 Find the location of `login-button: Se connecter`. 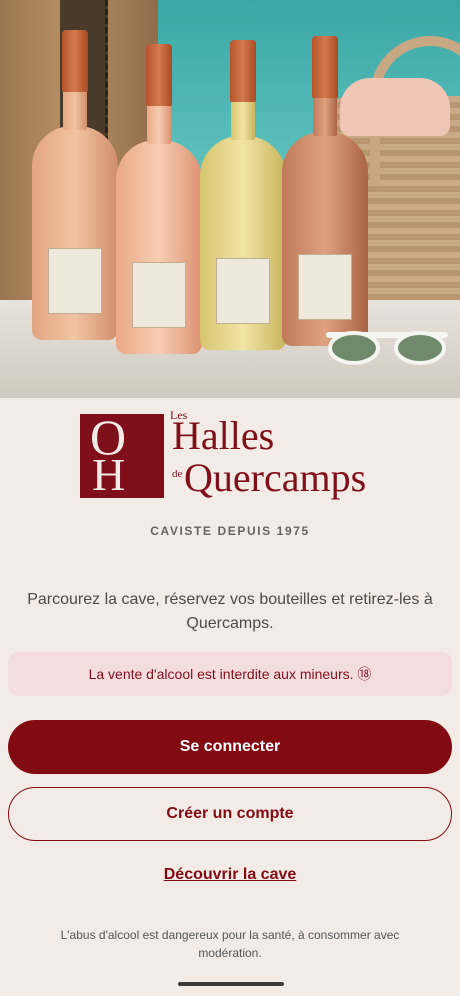

login-button: Se connecter is located at coordinates (230, 747).